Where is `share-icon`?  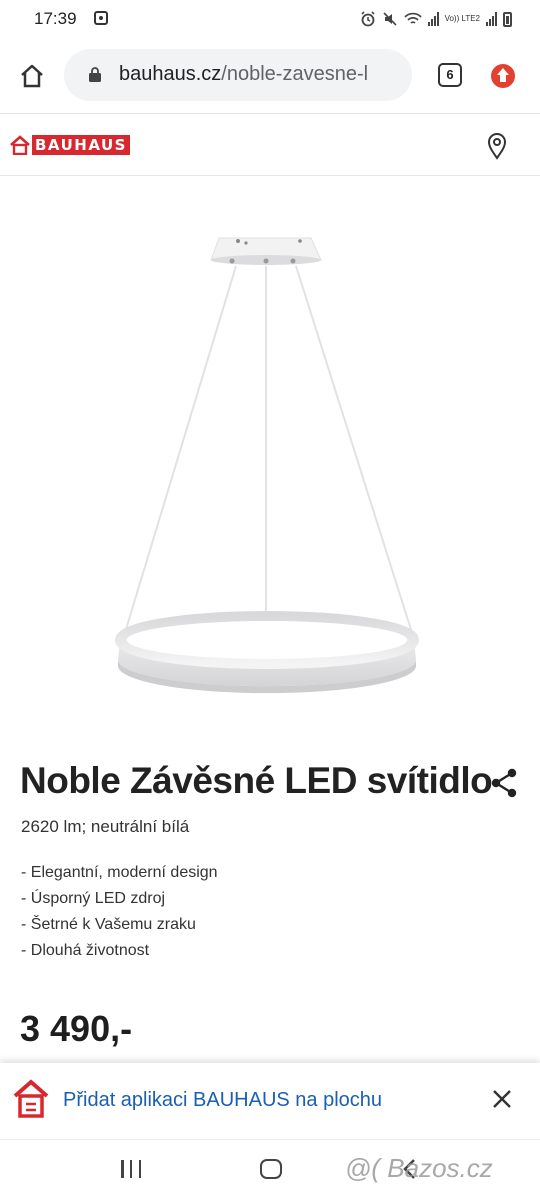
share-icon is located at coordinates (504, 783).